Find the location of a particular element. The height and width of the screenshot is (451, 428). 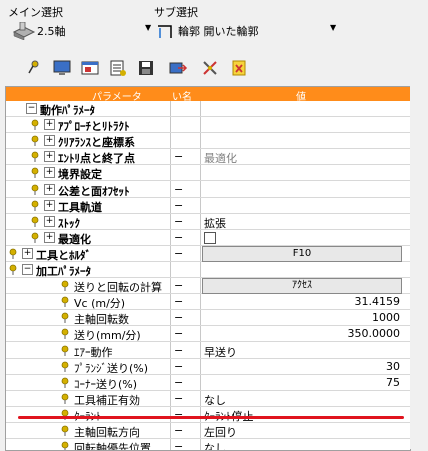

table-row: + 最適化 − is located at coordinates (208, 238).